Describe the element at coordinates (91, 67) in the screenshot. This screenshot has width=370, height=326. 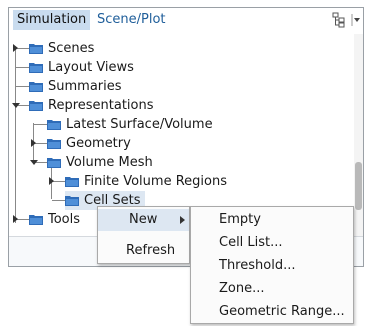
I see `tree-item-label: Layout Views` at that location.